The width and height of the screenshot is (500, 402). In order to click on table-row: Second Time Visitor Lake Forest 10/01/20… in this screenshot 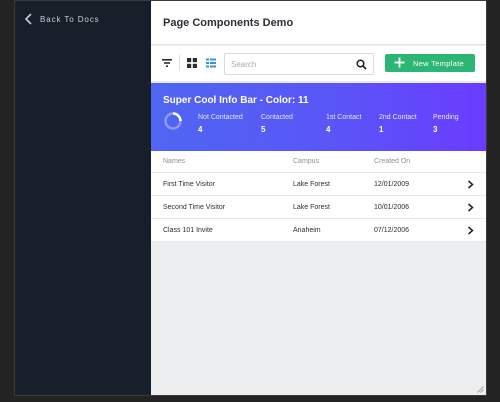, I will do `click(318, 207)`.